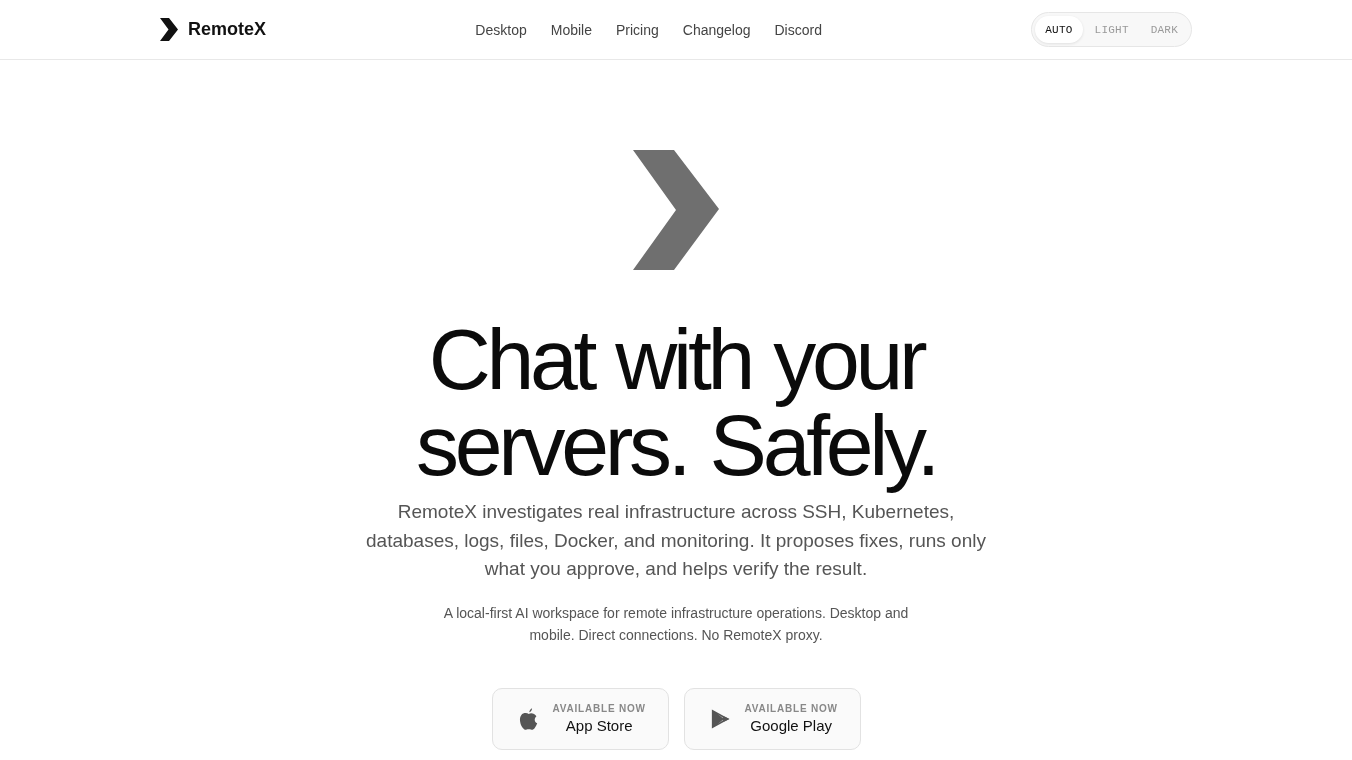 The image size is (1352, 760). I want to click on brand-name: RemoteX, so click(227, 29).